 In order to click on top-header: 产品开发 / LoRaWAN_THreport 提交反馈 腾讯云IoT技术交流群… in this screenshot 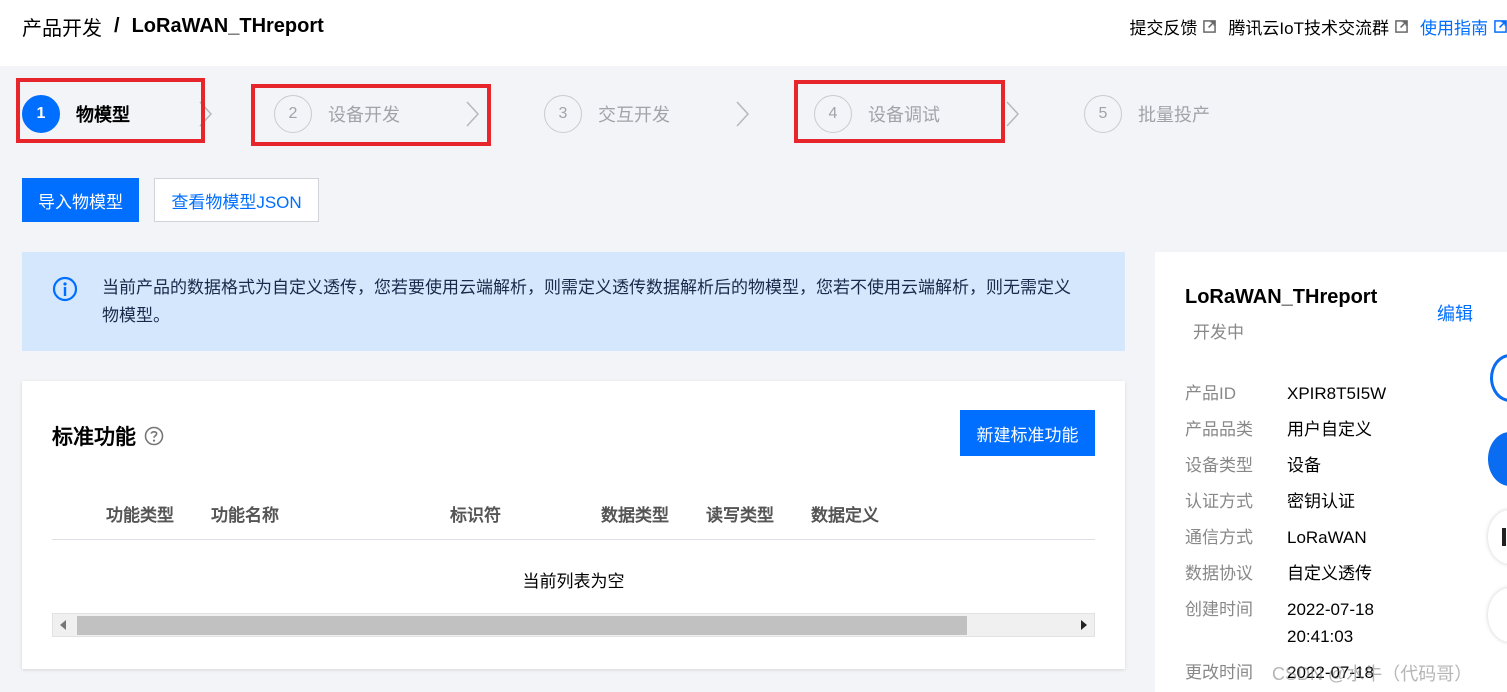, I will do `click(753, 33)`.